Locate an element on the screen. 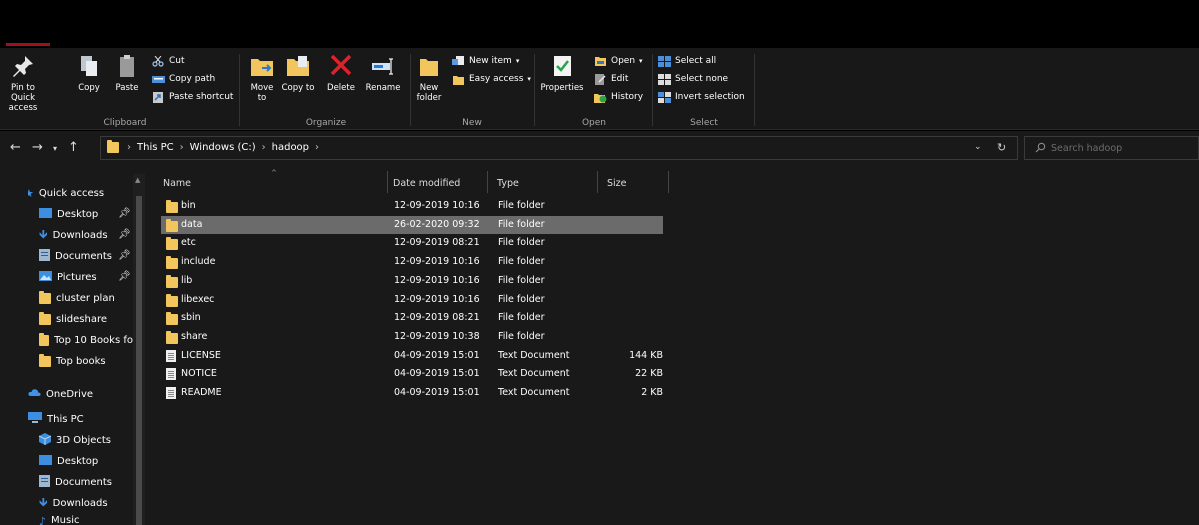 The width and height of the screenshot is (1199, 525). open-button: Open ▾ is located at coordinates (618, 61).